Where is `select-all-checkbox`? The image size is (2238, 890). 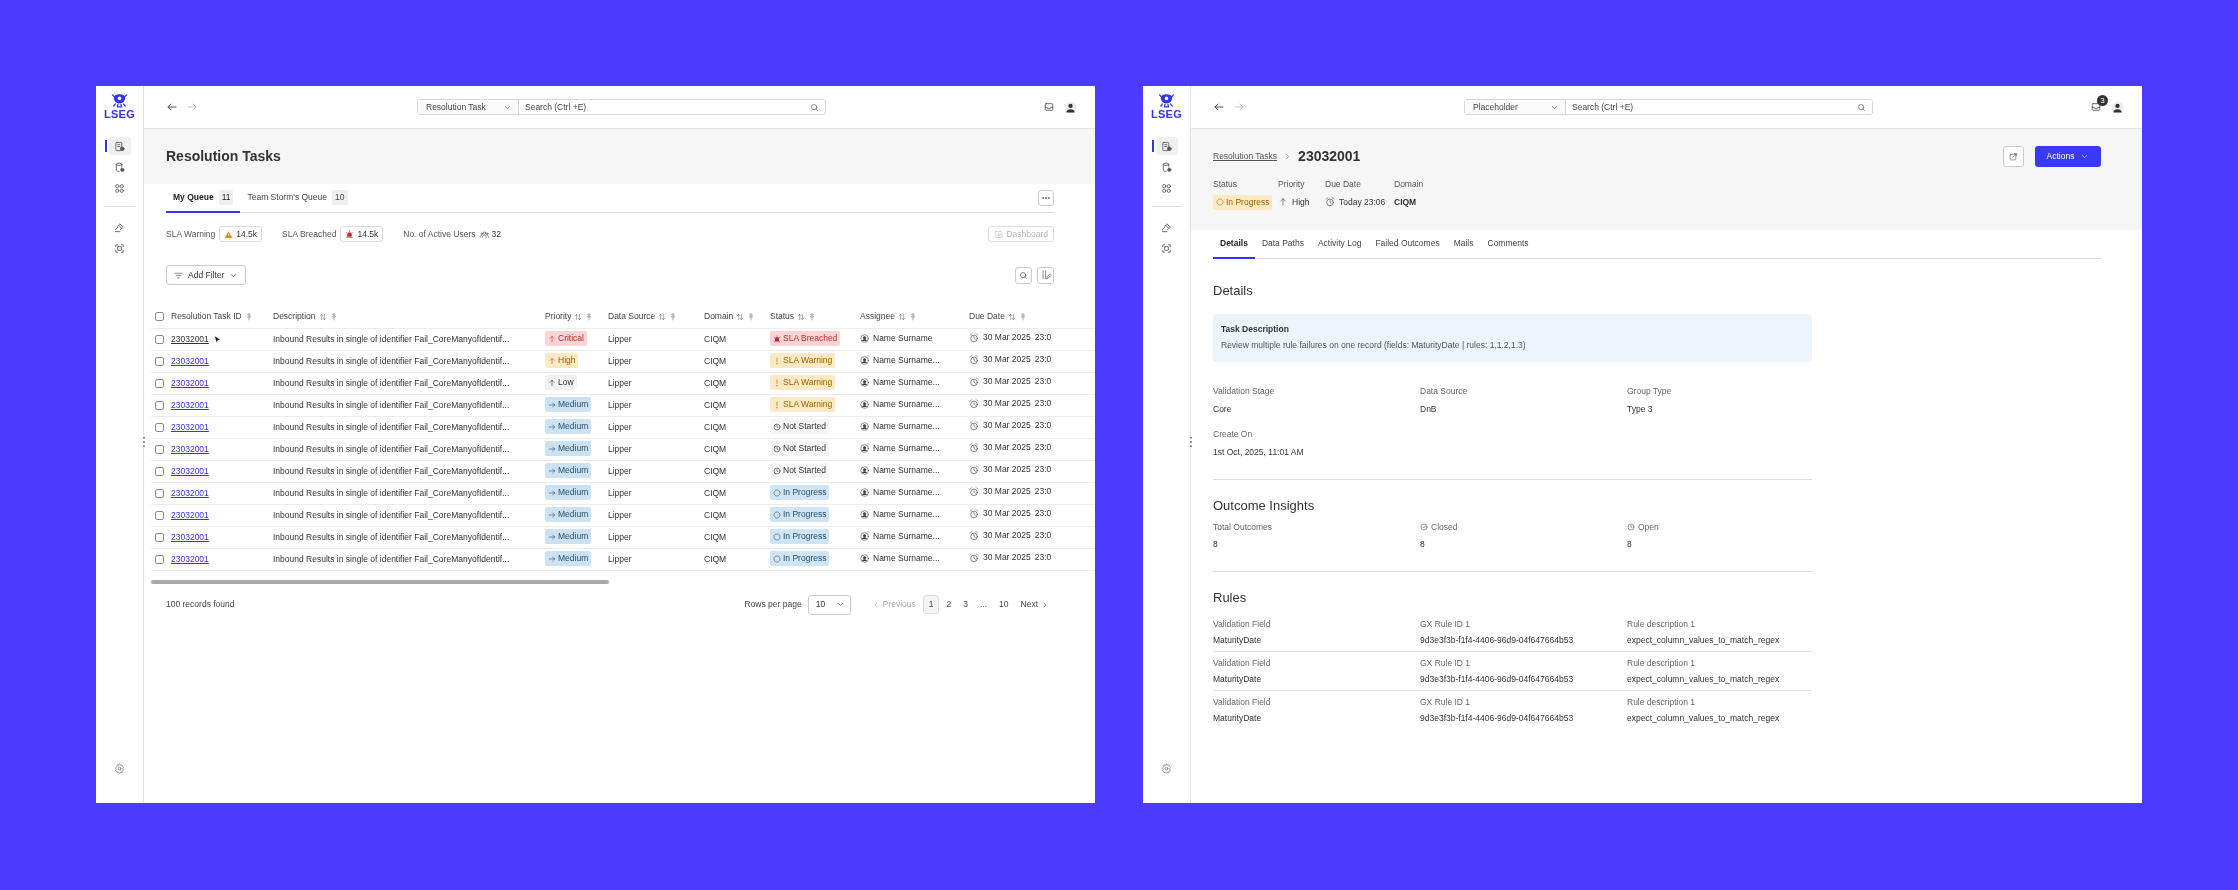 select-all-checkbox is located at coordinates (159, 317).